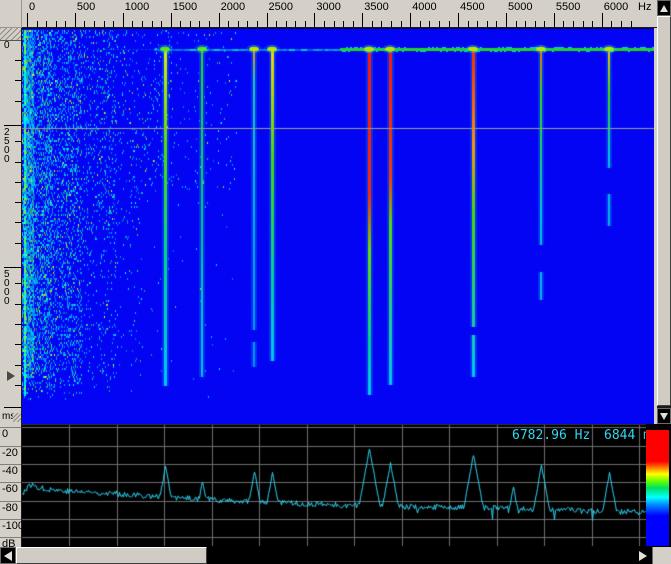 The image size is (671, 564). I want to click on freq-tick-label: 4000, so click(424, 7).